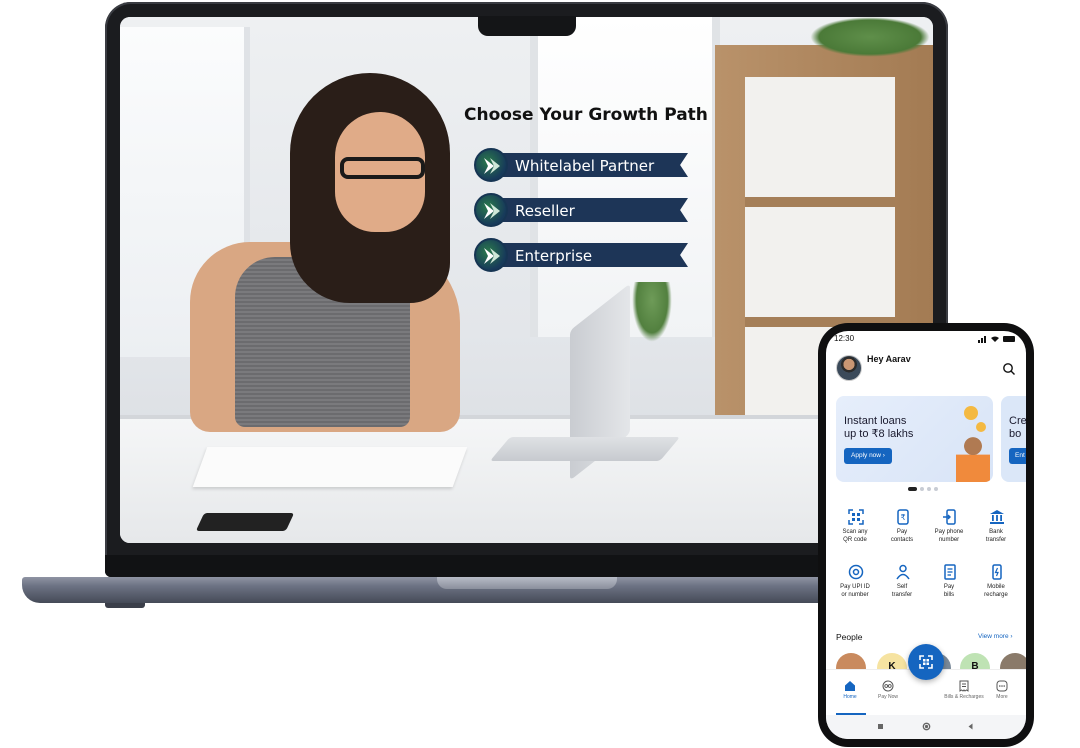 The height and width of the screenshot is (748, 1080). Describe the element at coordinates (1017, 456) in the screenshot. I see `banner-peek-button: Ent` at that location.